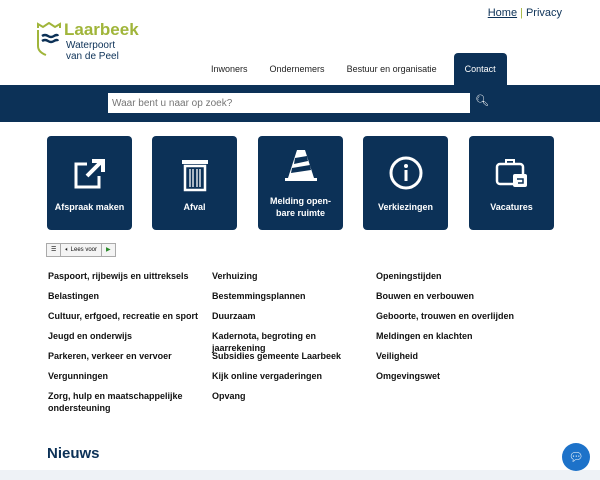 Image resolution: width=600 pixels, height=480 pixels. What do you see at coordinates (292, 300) in the screenshot?
I see `link-item: Bestemmingsplannen` at bounding box center [292, 300].